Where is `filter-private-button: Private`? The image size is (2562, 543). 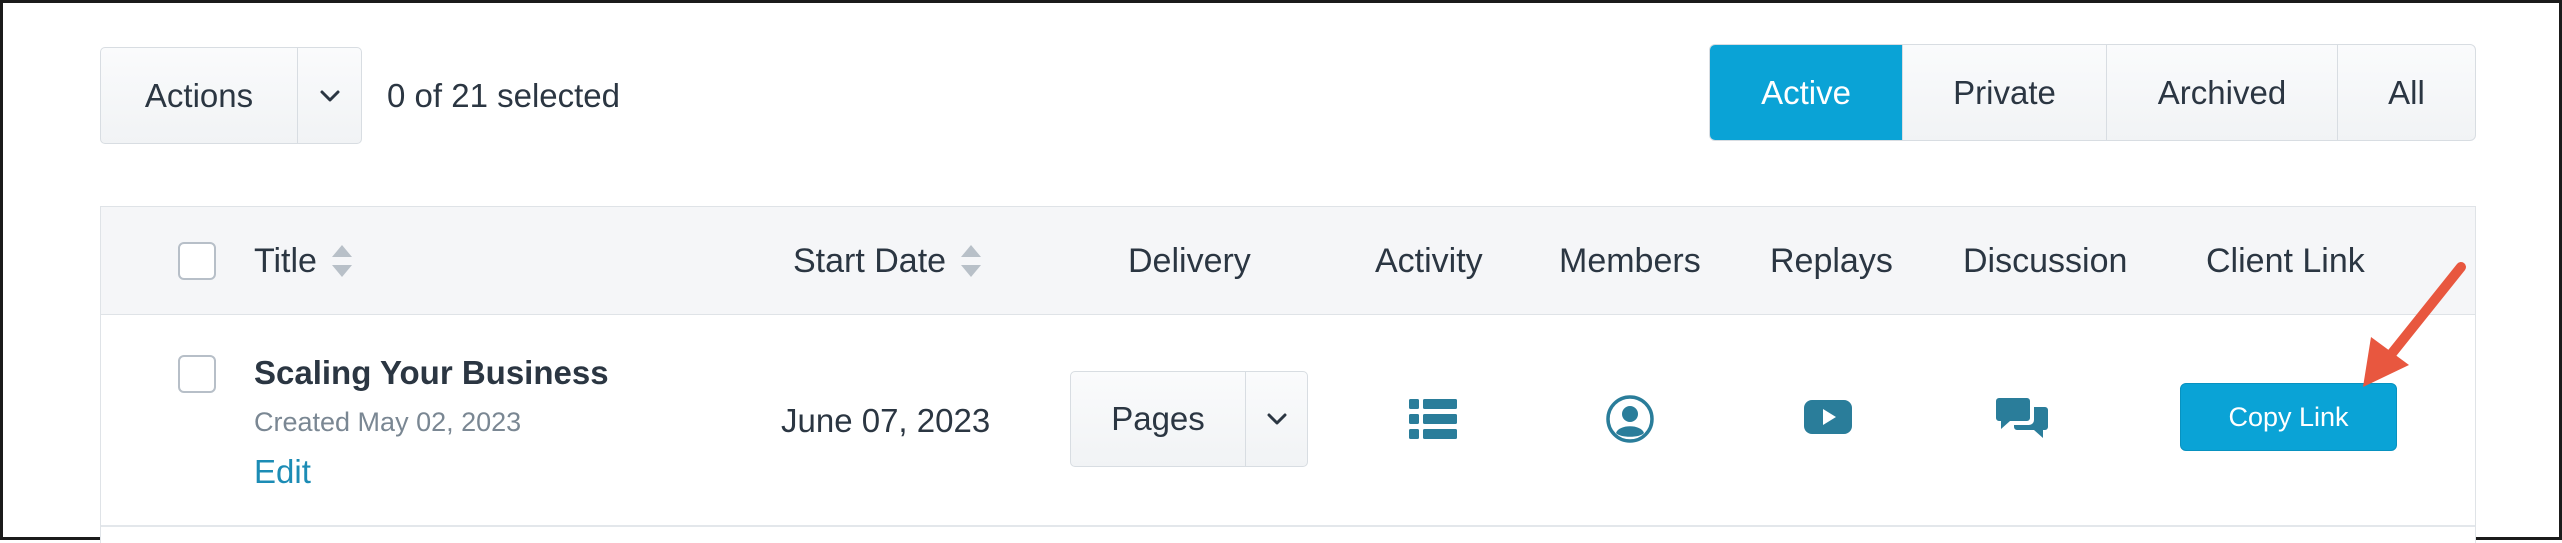 filter-private-button: Private is located at coordinates (2004, 92).